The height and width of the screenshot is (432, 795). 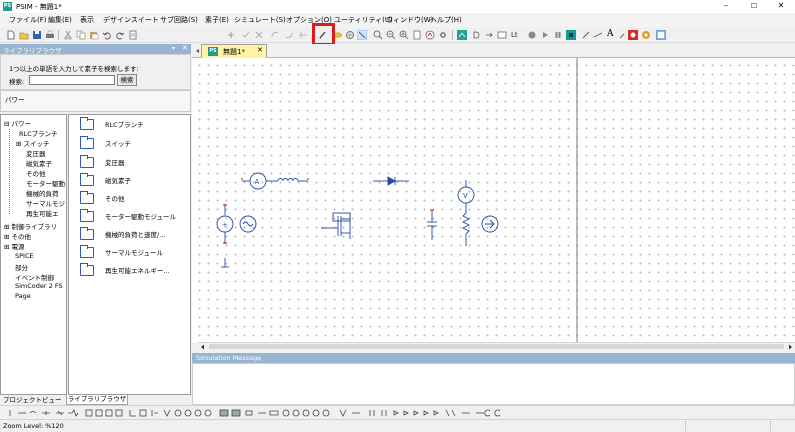 I want to click on scroll-right-icon, so click(x=790, y=347).